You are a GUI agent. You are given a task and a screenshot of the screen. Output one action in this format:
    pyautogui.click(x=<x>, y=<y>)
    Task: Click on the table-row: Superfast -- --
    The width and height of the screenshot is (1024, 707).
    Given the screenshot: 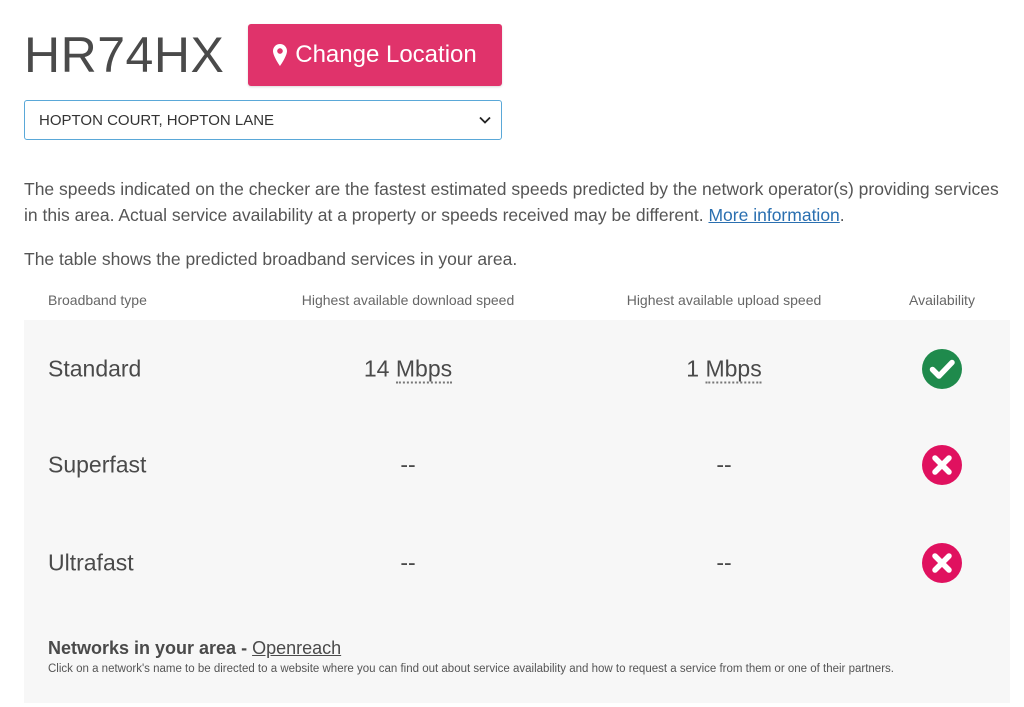 What is the action you would take?
    pyautogui.click(x=517, y=465)
    